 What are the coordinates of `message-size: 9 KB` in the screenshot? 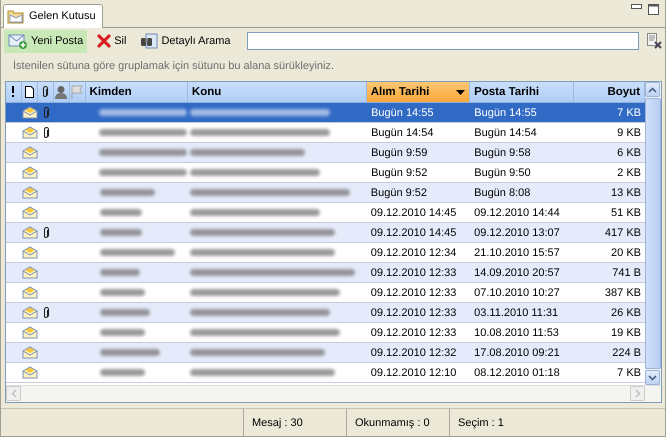 It's located at (629, 132).